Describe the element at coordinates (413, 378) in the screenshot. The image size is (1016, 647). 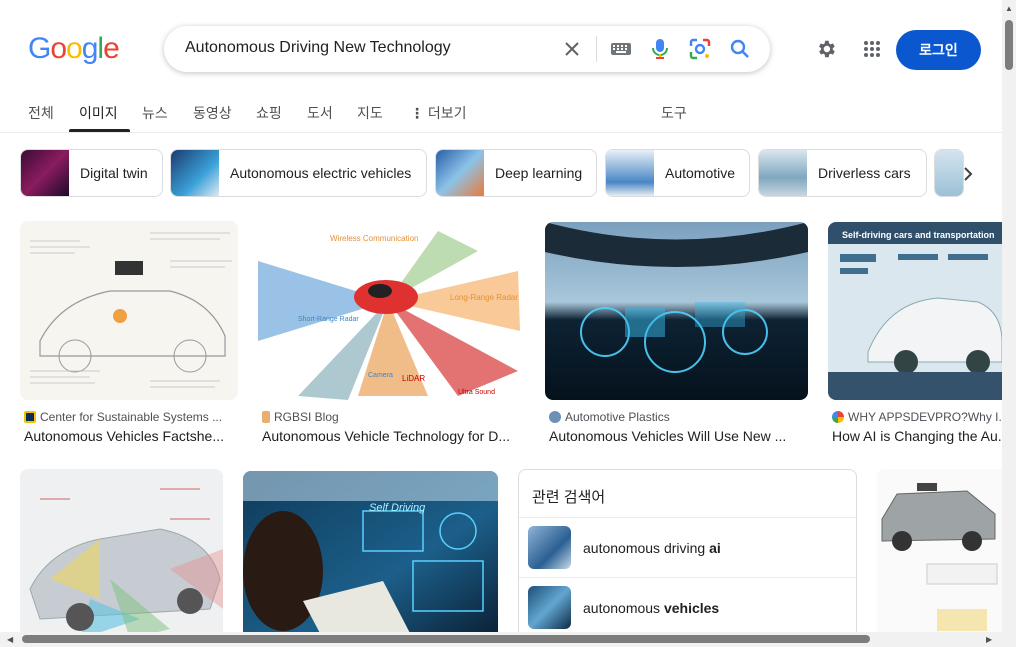
I see `lidar-label: LiDAR` at that location.